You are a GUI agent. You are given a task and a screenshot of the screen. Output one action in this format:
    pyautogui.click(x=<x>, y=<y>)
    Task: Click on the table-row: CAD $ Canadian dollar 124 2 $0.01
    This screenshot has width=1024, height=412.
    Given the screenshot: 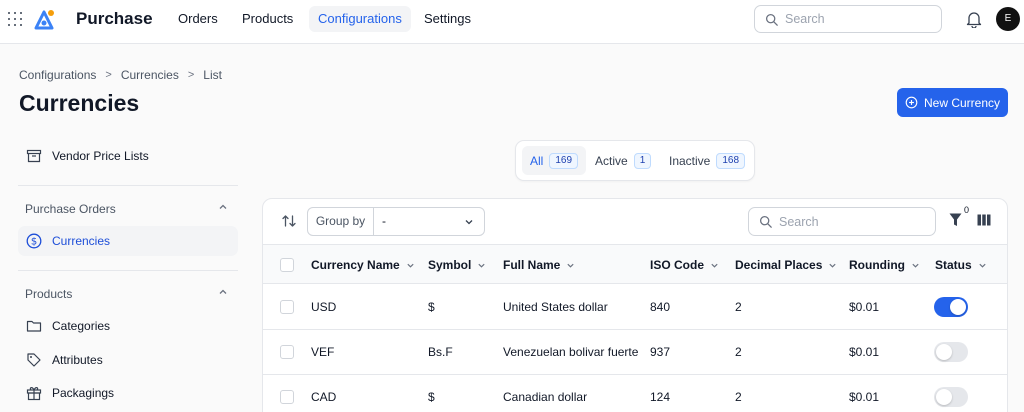 What is the action you would take?
    pyautogui.click(x=635, y=393)
    